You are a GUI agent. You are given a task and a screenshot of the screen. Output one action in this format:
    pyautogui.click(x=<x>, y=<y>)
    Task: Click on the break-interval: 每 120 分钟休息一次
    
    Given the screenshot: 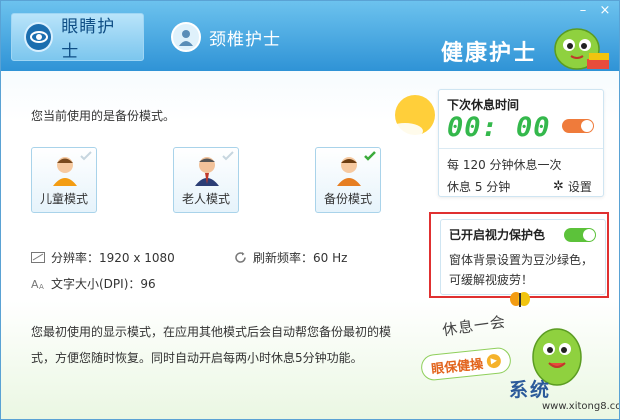 What is the action you would take?
    pyautogui.click(x=504, y=165)
    